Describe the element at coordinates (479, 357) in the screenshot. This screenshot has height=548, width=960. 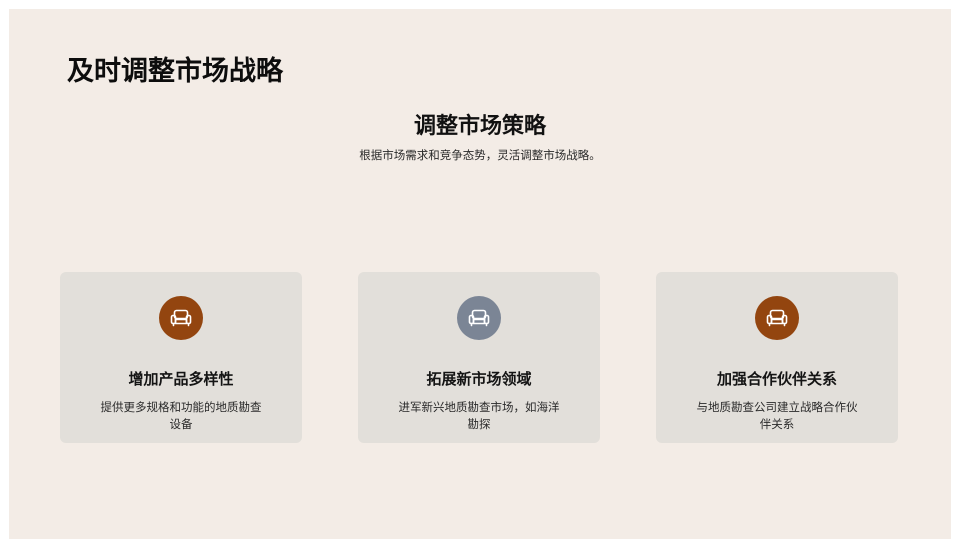
I see `feature-card-new-markets: 拓展新市场领域 进军新兴地质勘查市场，如海洋勘探` at that location.